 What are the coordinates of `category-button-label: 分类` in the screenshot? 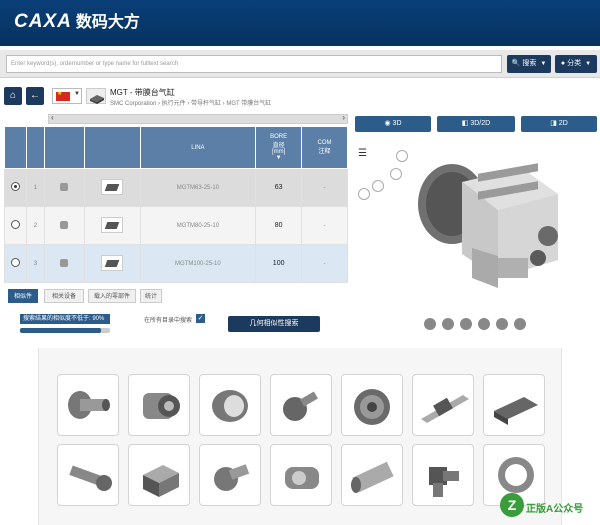 It's located at (574, 63).